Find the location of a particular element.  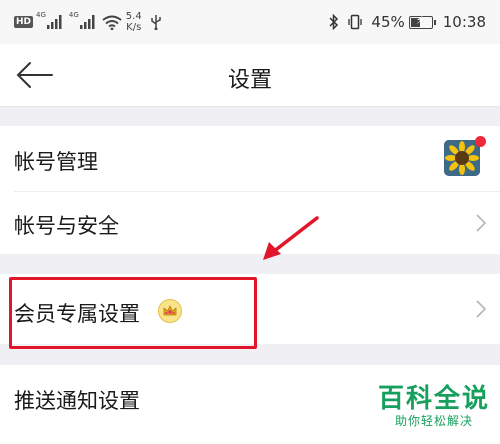

notification-dot is located at coordinates (480, 141).